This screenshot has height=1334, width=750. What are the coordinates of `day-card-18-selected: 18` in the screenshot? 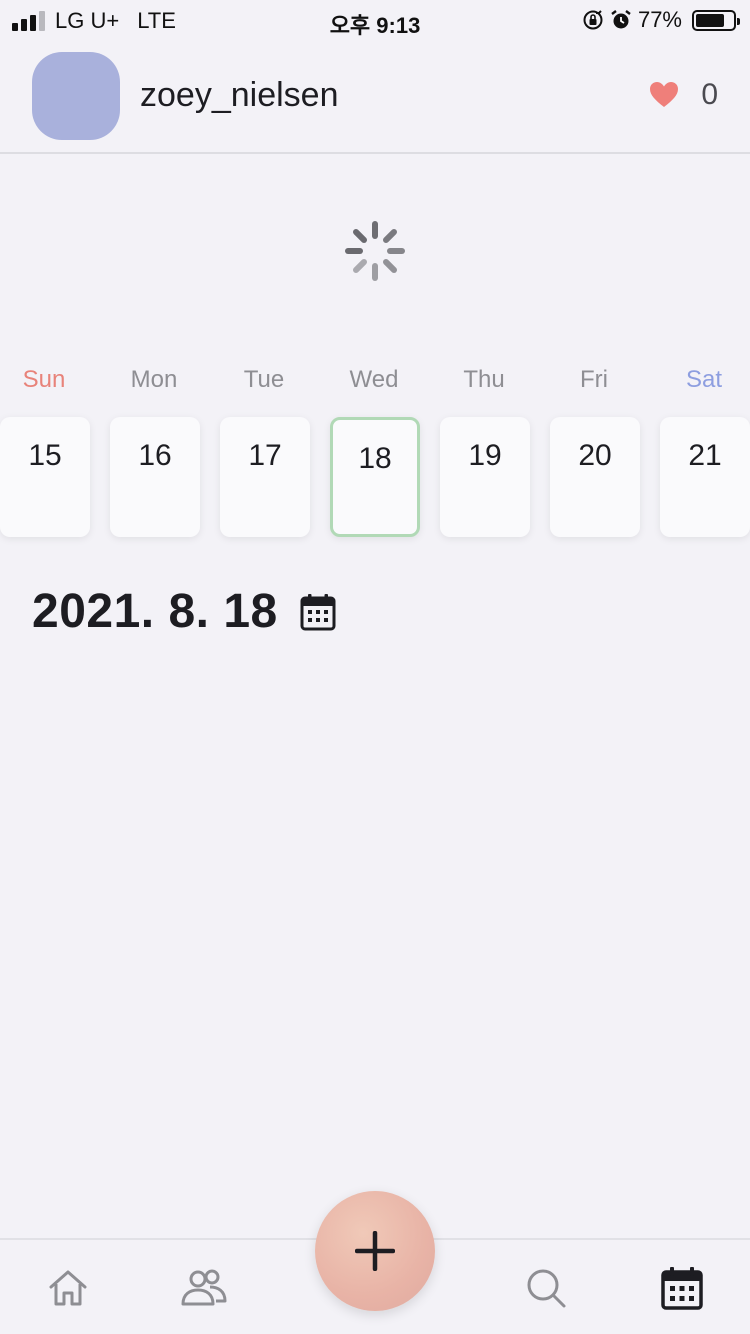 It's located at (375, 477).